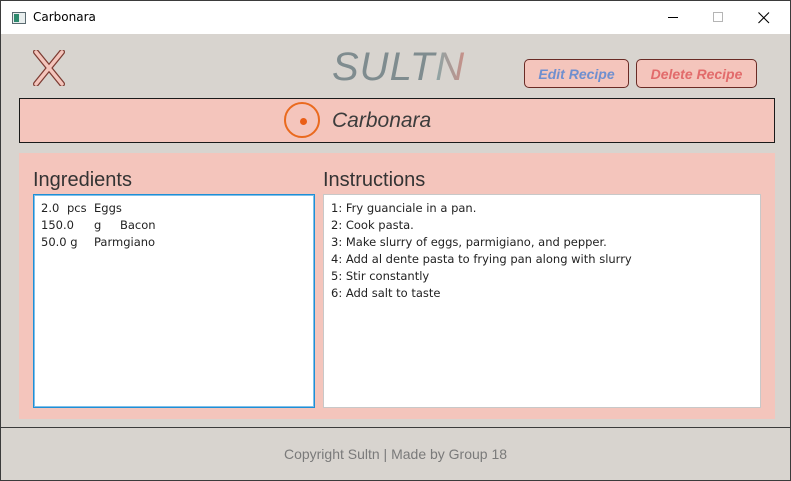 This screenshot has width=791, height=481. I want to click on recipe-name: Carbonara, so click(382, 120).